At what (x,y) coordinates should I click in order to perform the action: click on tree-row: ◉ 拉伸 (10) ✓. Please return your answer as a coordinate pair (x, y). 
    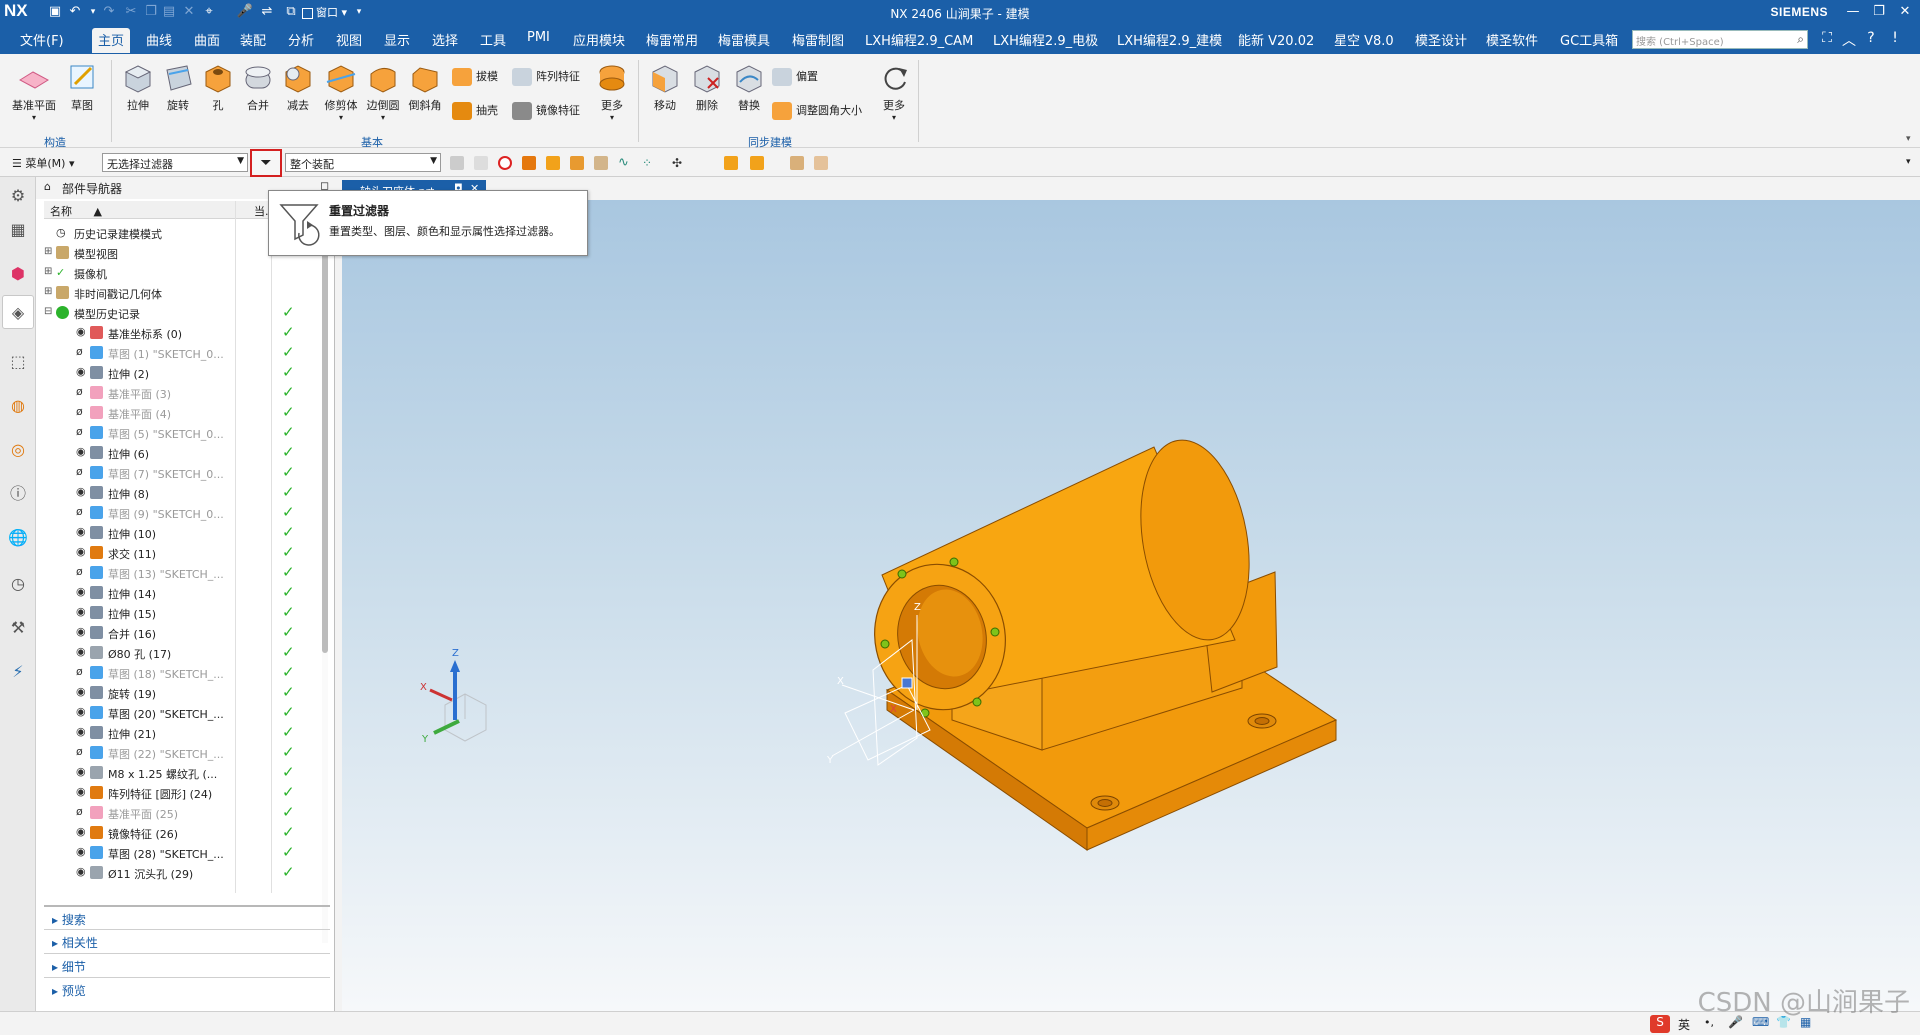
    Looking at the image, I should click on (199, 533).